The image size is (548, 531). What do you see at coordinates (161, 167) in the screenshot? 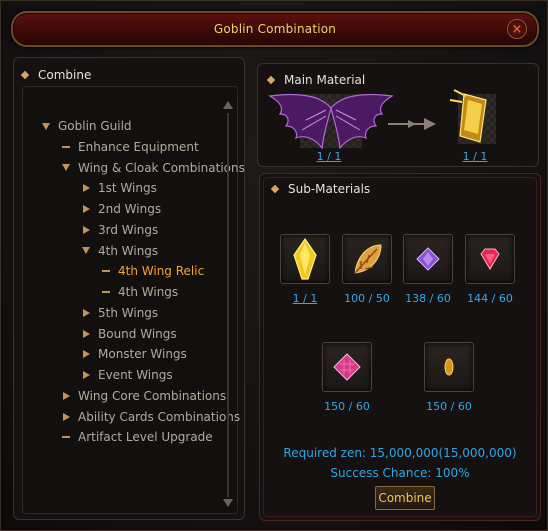
I see `tree-item-label: Wing & Cloak Combinations` at bounding box center [161, 167].